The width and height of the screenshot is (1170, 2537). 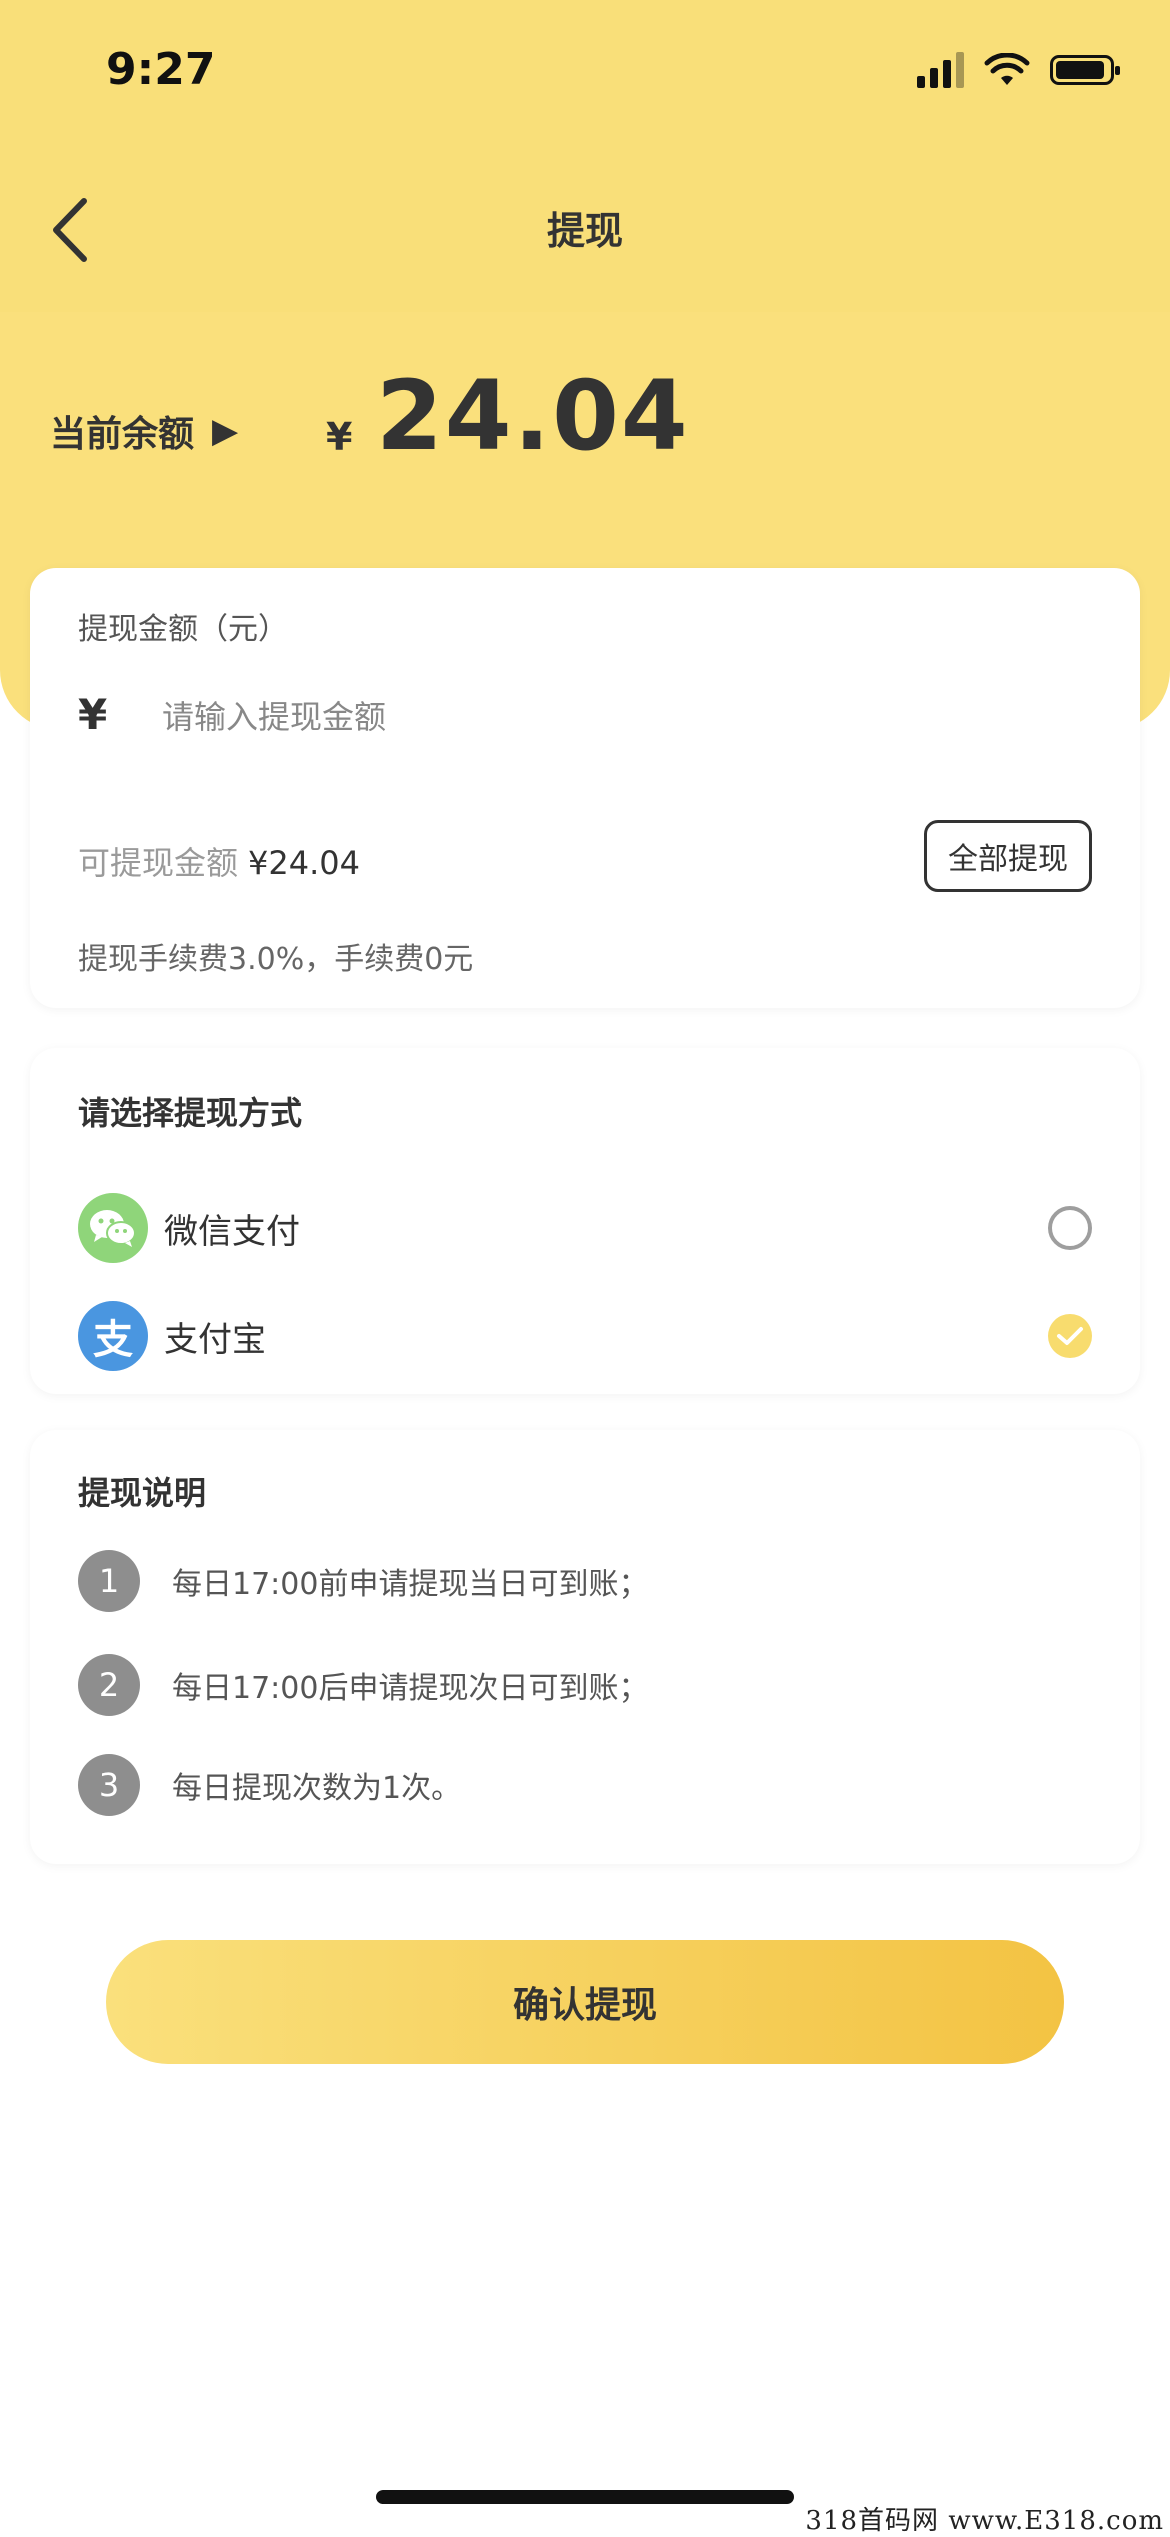 I want to click on note-item: 2 每日17:00后申请提现次日可到账；, so click(x=363, y=1685).